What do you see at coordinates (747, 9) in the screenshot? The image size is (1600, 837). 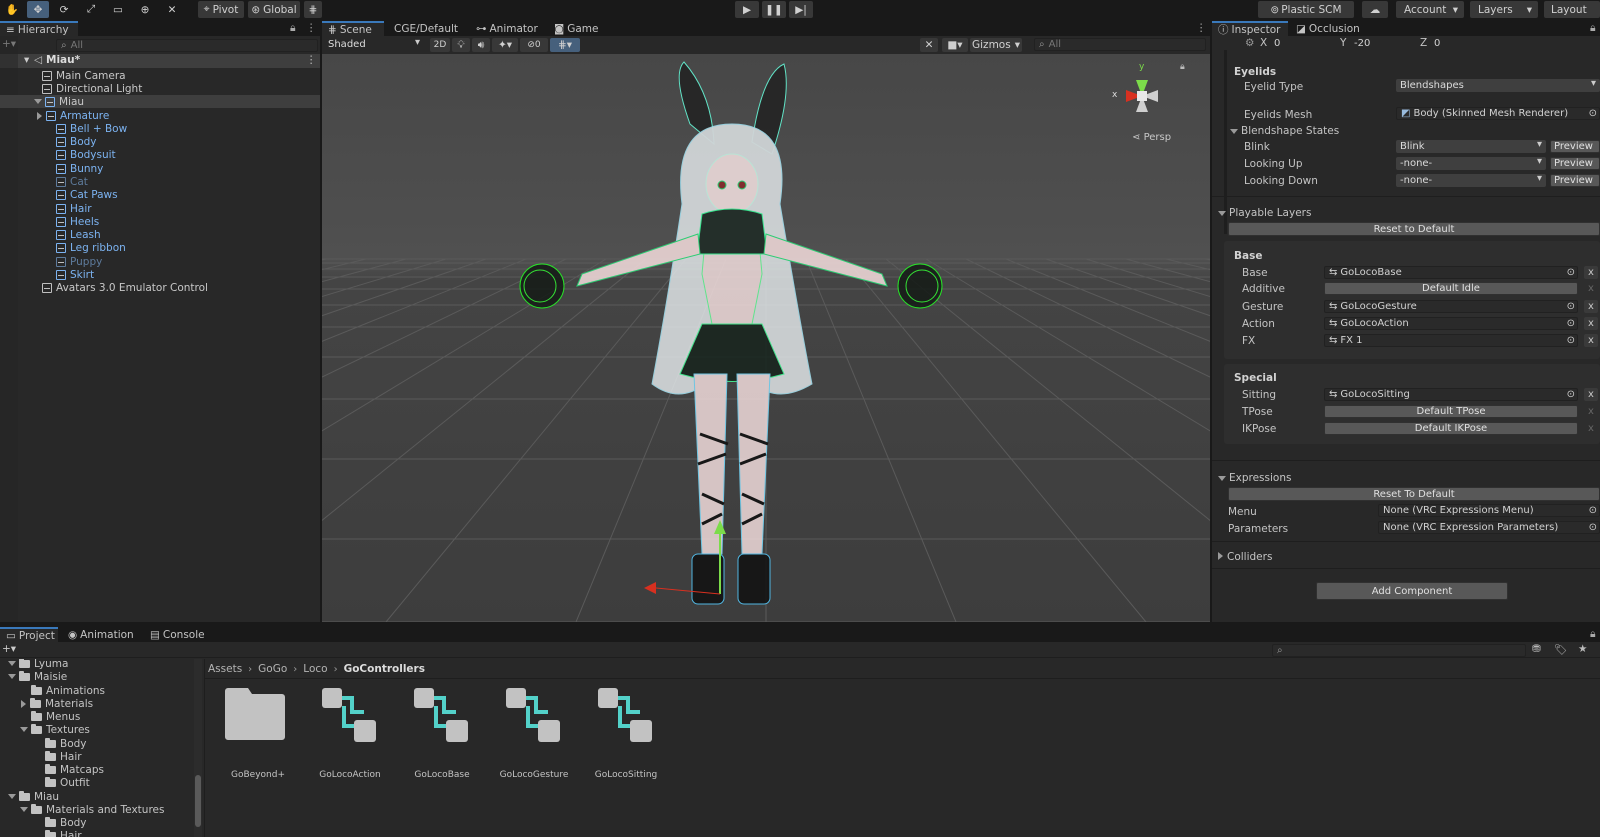 I see `play-button: ▶` at bounding box center [747, 9].